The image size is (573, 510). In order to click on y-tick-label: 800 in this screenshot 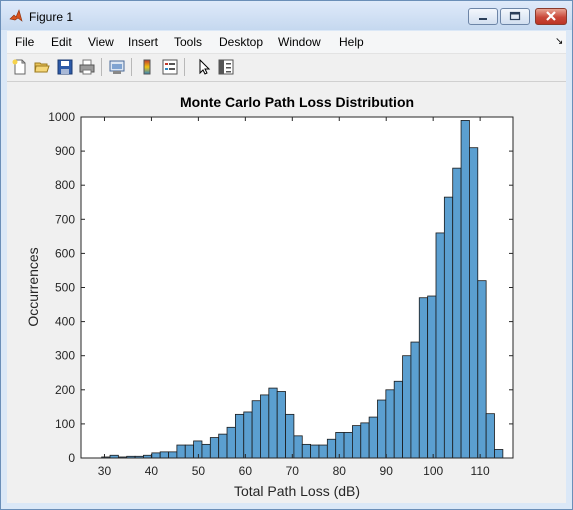, I will do `click(65, 185)`.